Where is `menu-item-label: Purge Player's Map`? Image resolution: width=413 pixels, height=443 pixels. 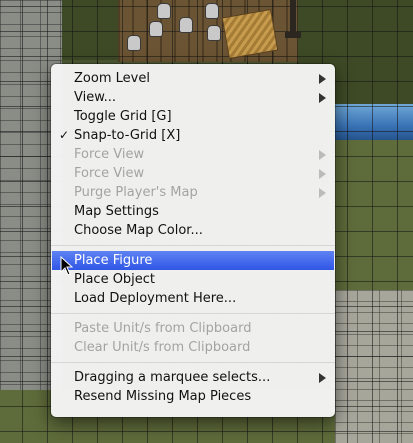 menu-item-label: Purge Player's Map is located at coordinates (136, 192).